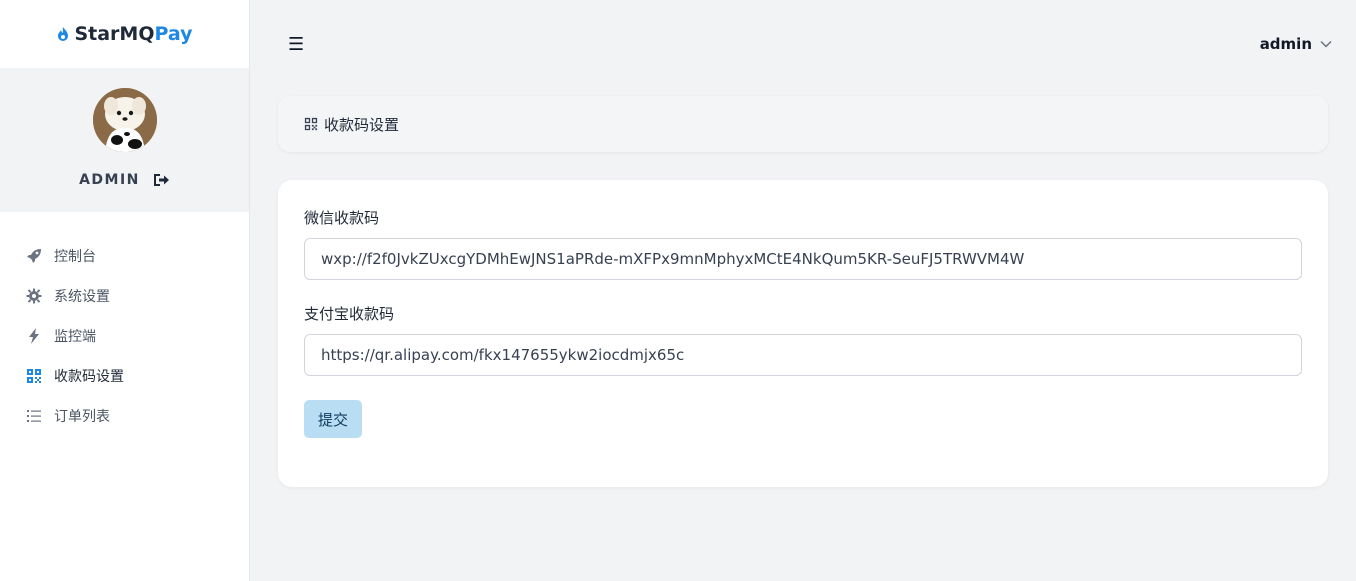 The image size is (1356, 581). What do you see at coordinates (362, 124) in the screenshot?
I see `page-title: 收款码设置` at bounding box center [362, 124].